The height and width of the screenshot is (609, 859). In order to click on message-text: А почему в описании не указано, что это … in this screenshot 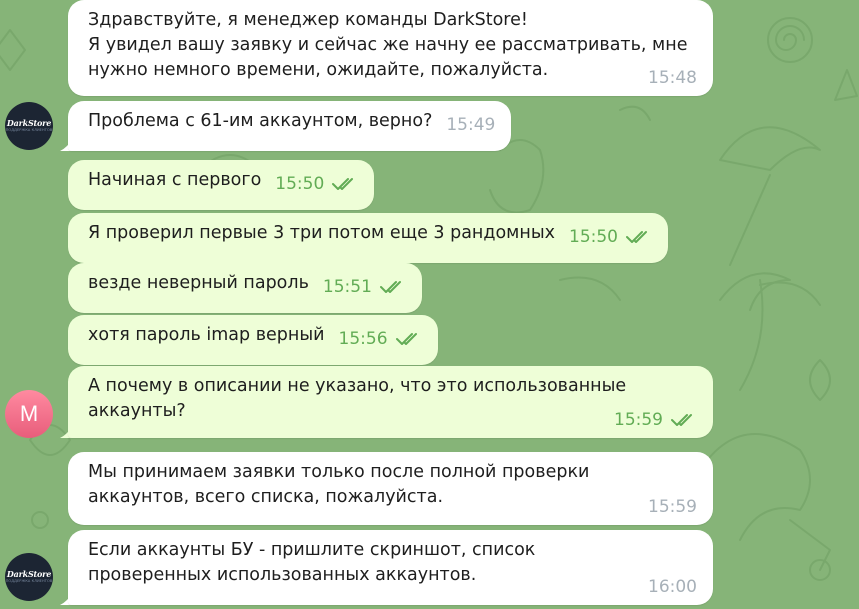, I will do `click(357, 398)`.